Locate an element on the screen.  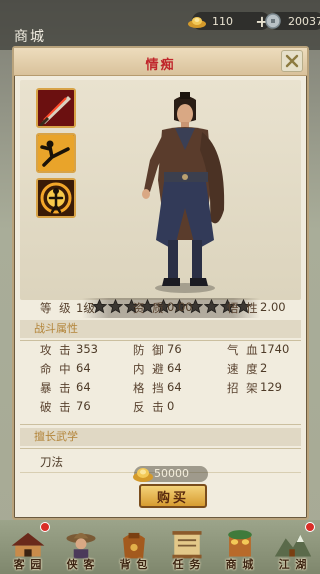
price-value: 50000 is located at coordinates (171, 473).